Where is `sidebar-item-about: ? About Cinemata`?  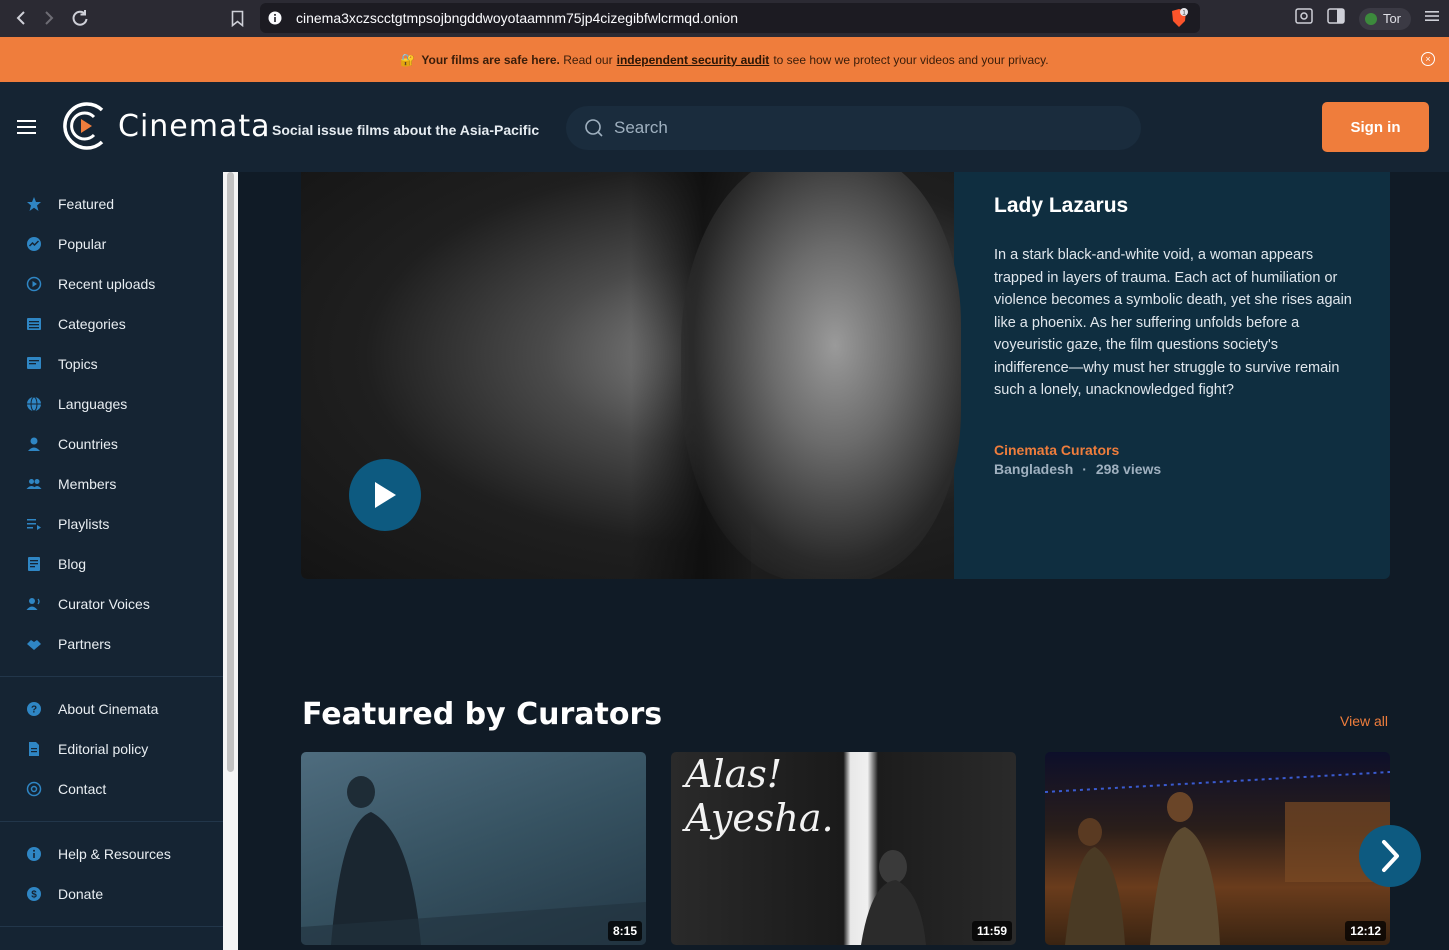 sidebar-item-about: ? About Cinemata is located at coordinates (111, 709).